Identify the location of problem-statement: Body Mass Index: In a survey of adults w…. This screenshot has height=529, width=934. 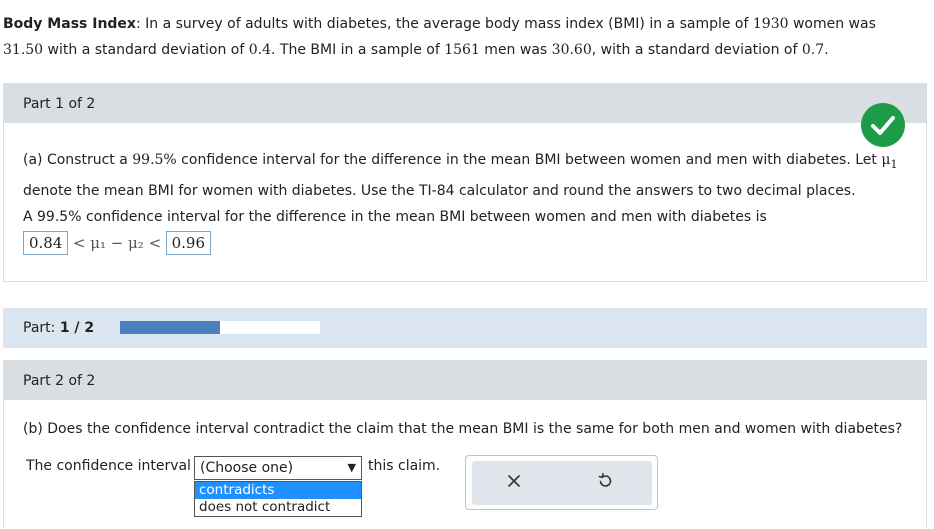
(439, 37).